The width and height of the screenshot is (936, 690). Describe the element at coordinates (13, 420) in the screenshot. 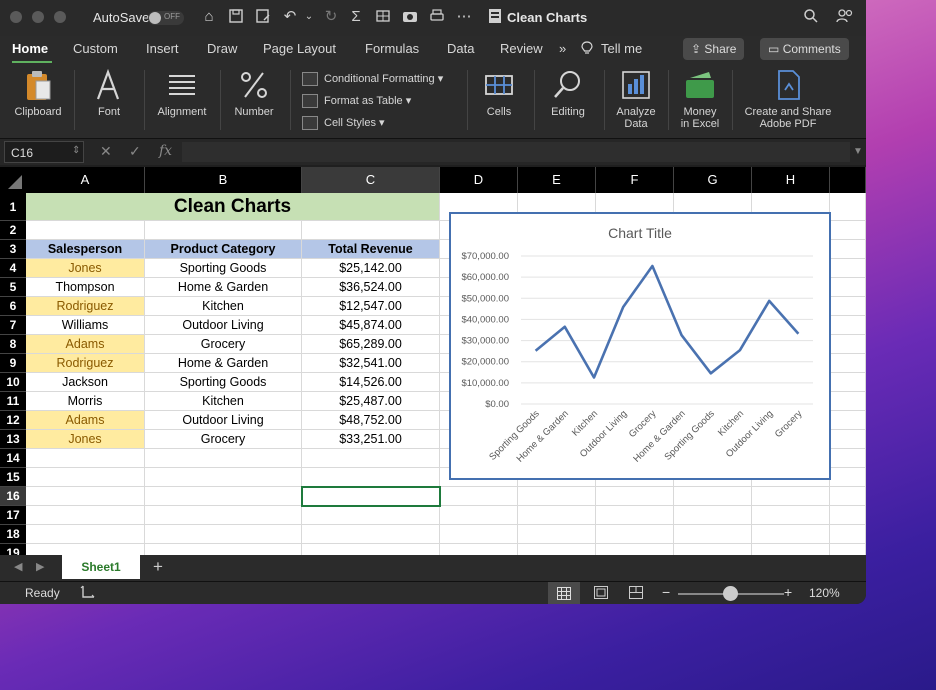

I see `row-header-12: 12` at that location.